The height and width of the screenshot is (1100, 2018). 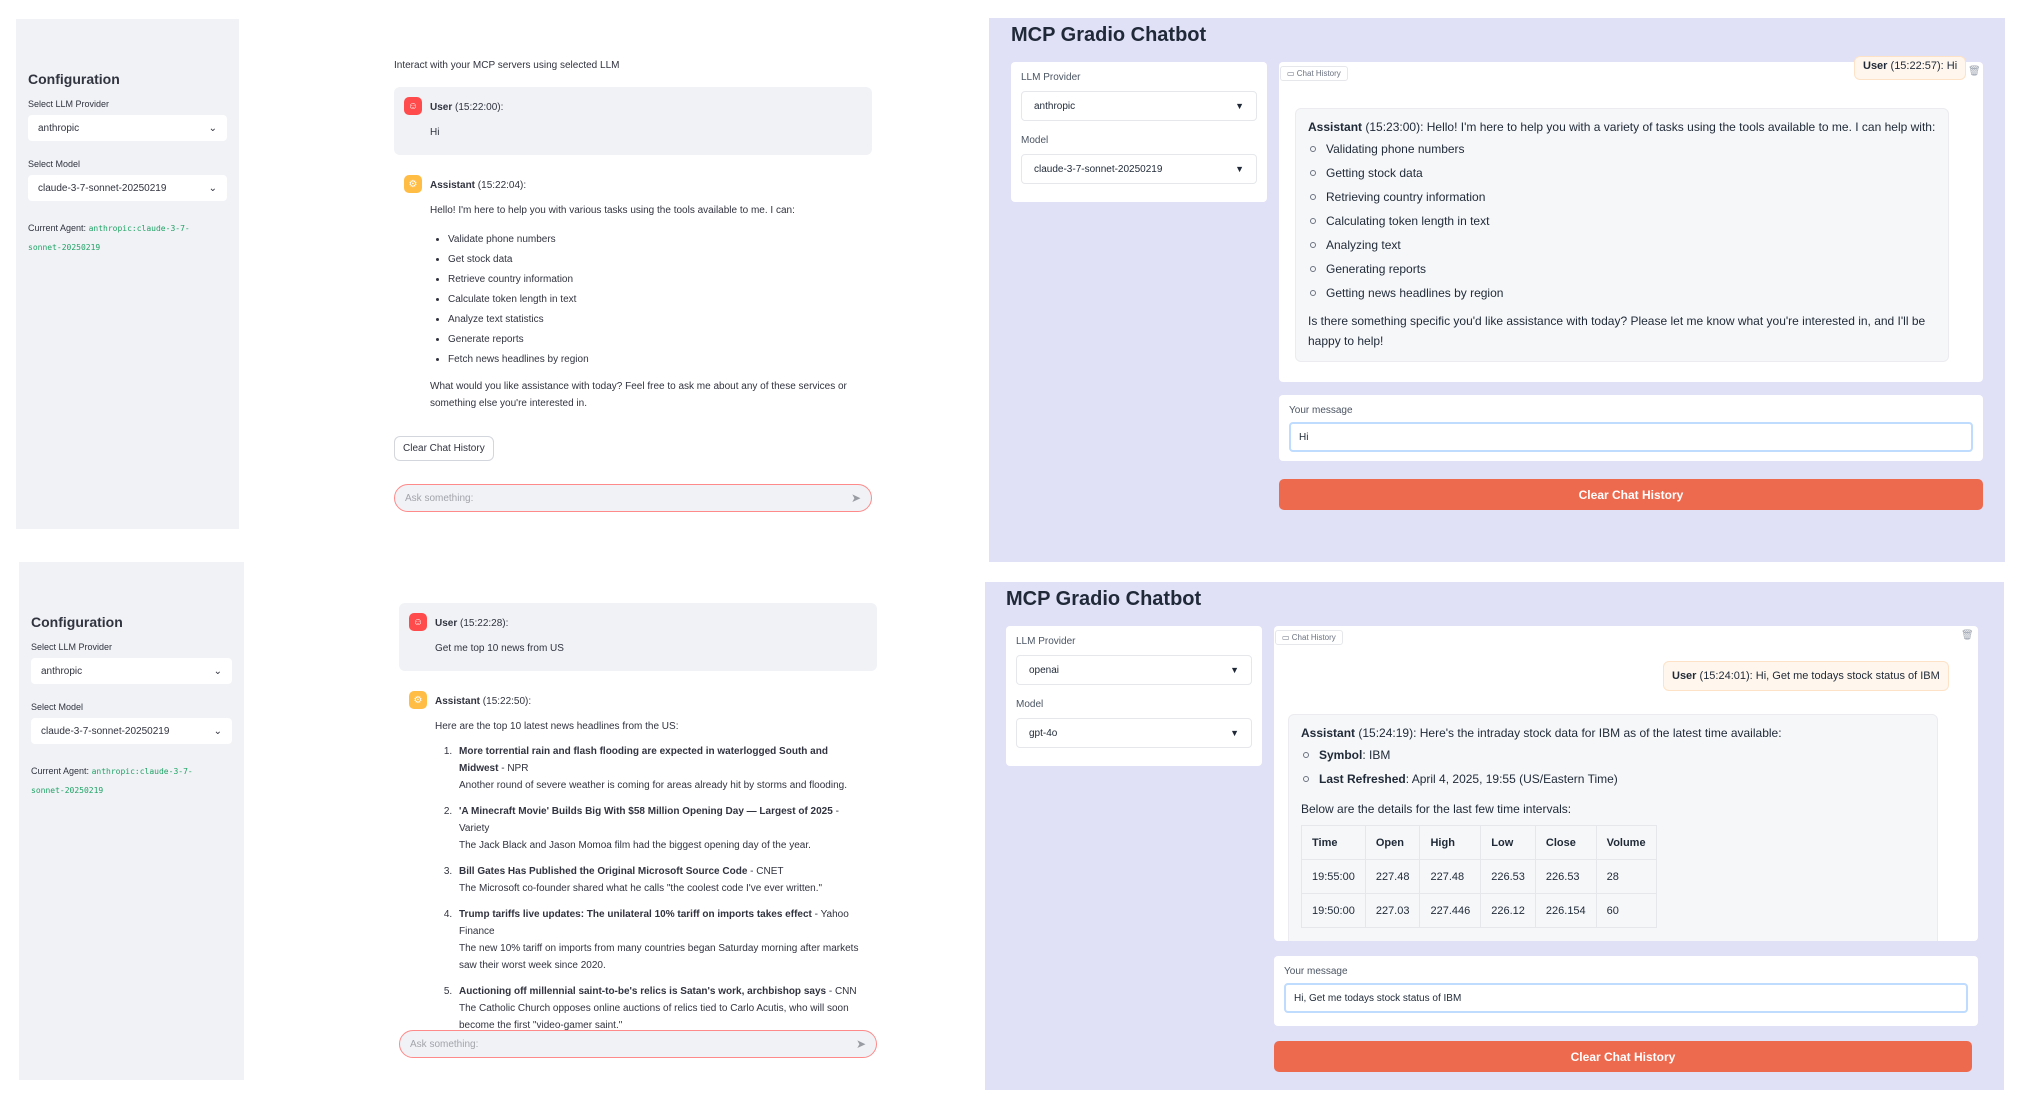 What do you see at coordinates (1318, 73) in the screenshot?
I see `chat-history-label-text: Chat History` at bounding box center [1318, 73].